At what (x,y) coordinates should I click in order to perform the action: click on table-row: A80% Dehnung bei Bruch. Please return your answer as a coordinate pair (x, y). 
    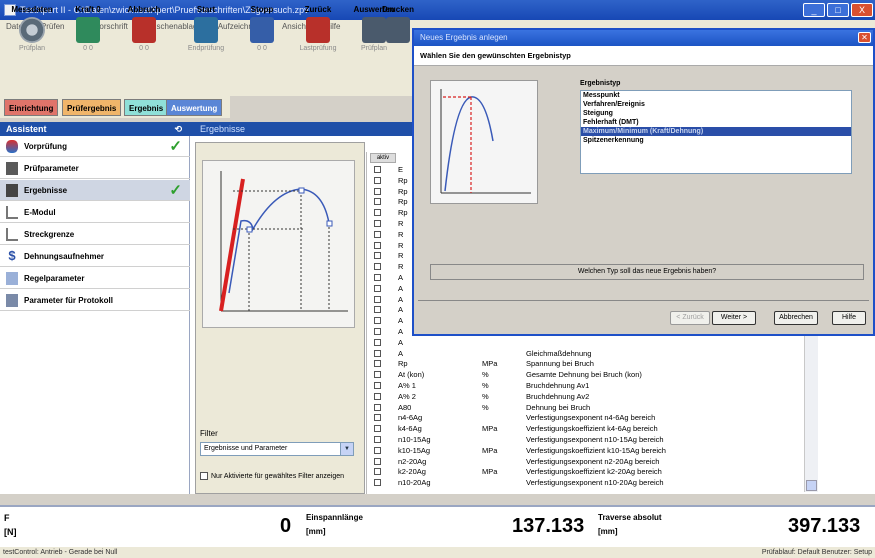
    Looking at the image, I should click on (585, 407).